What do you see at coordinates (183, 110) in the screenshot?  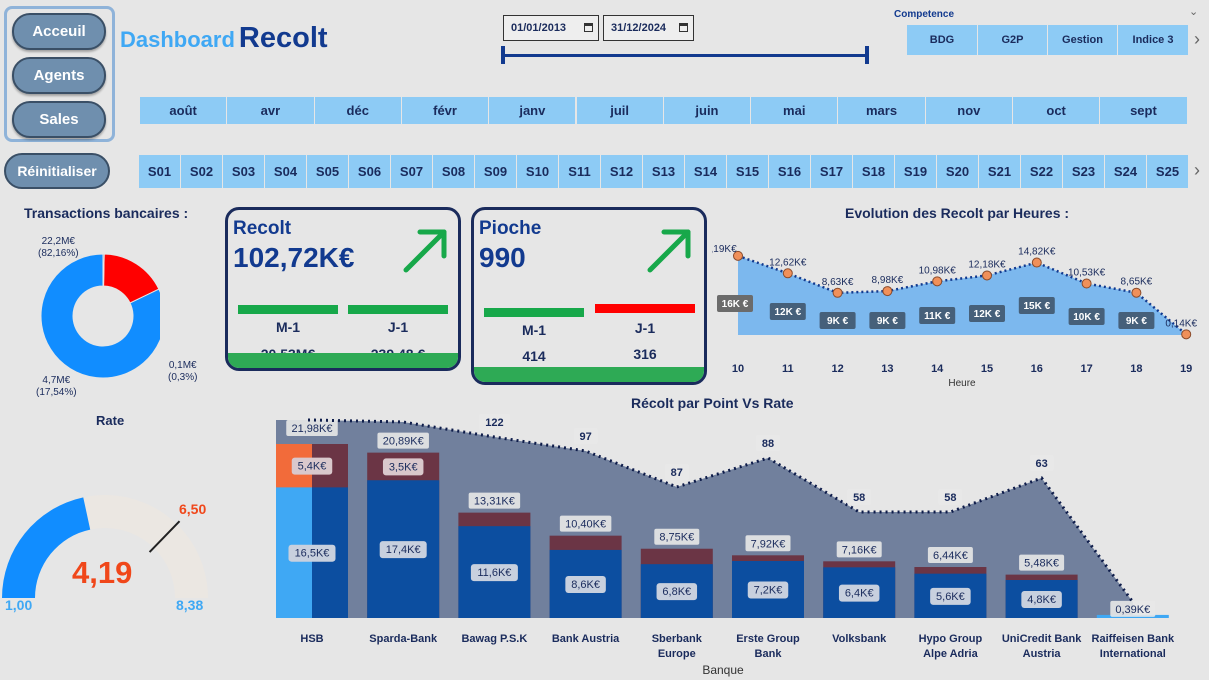 I see `month-item: août` at bounding box center [183, 110].